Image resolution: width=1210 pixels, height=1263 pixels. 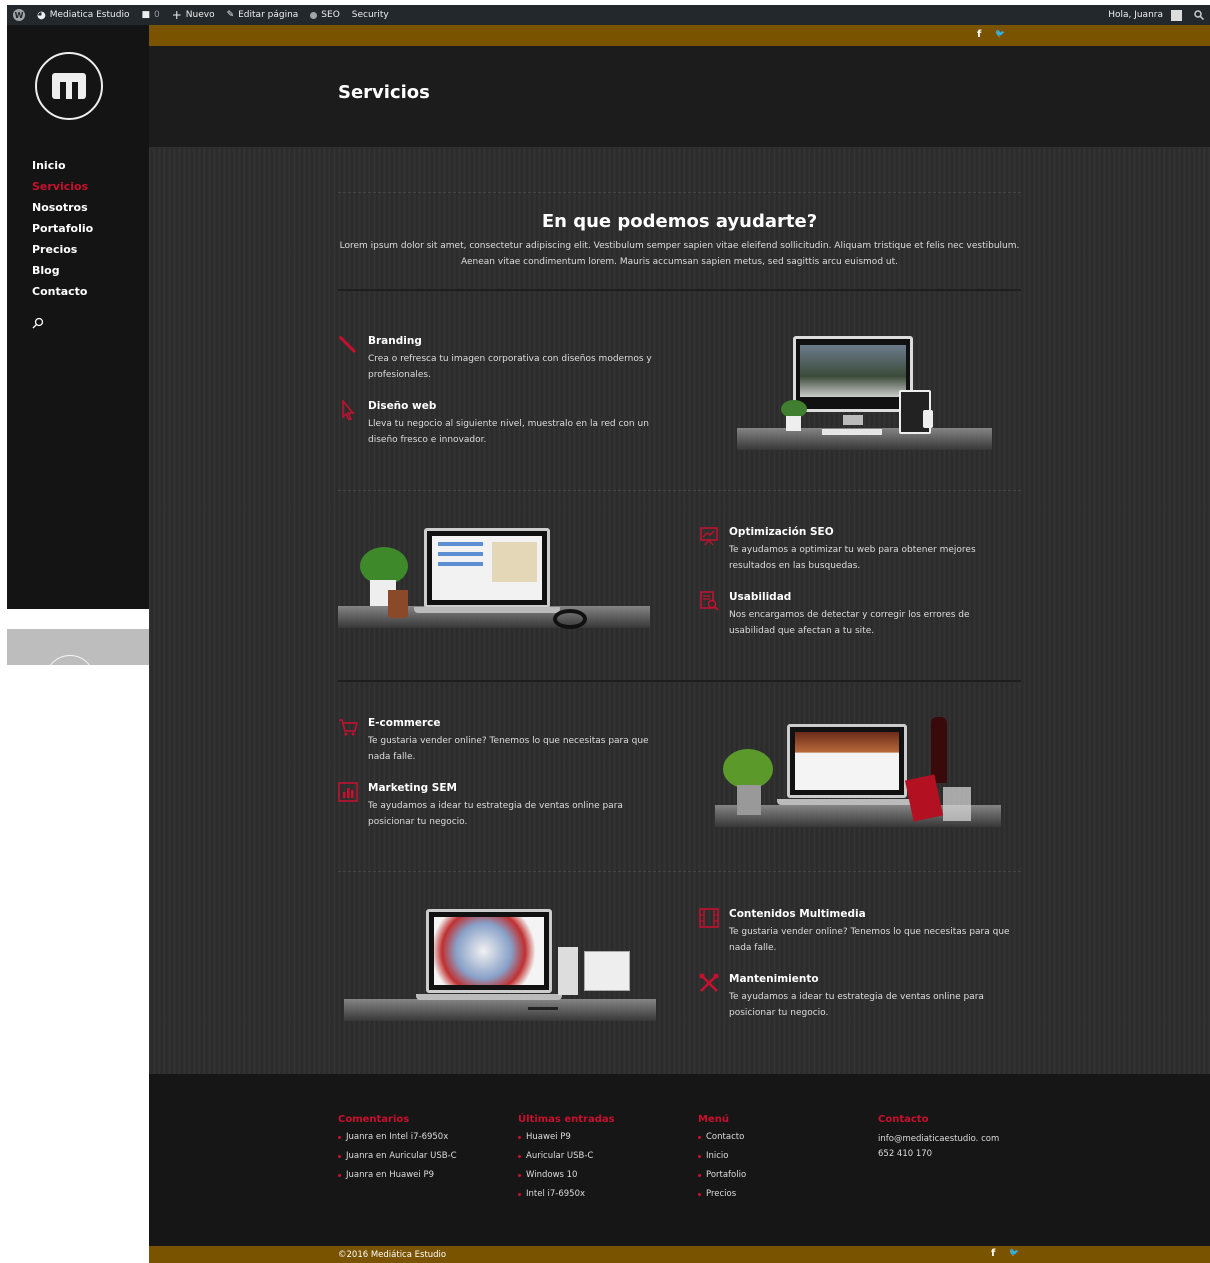 I want to click on creative-laptop-image, so click(x=500, y=966).